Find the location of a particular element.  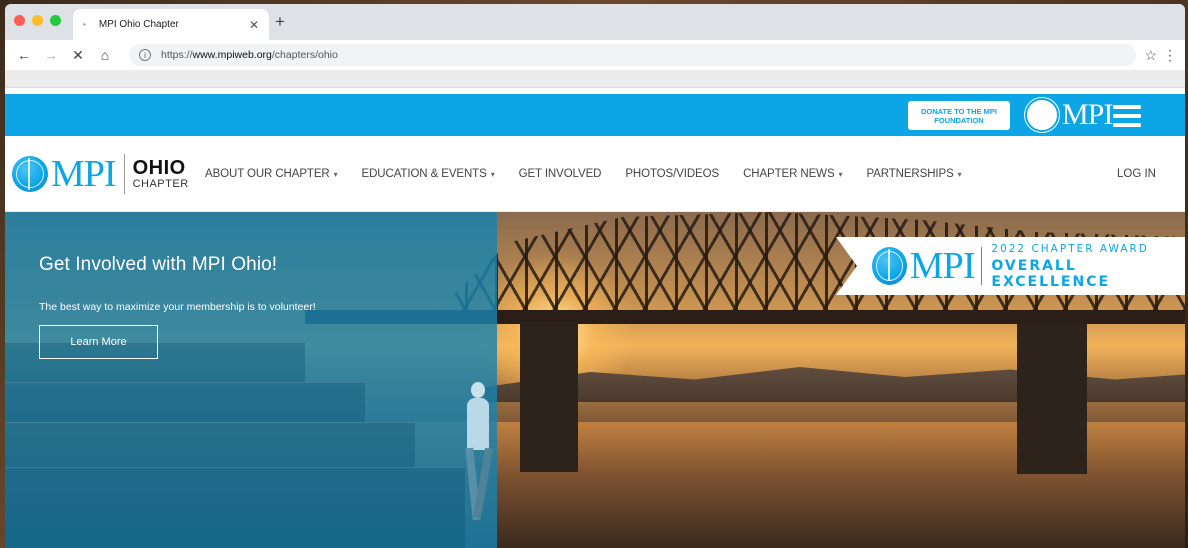

hero-title: Get Involved with MPI Ohio! is located at coordinates (158, 264).